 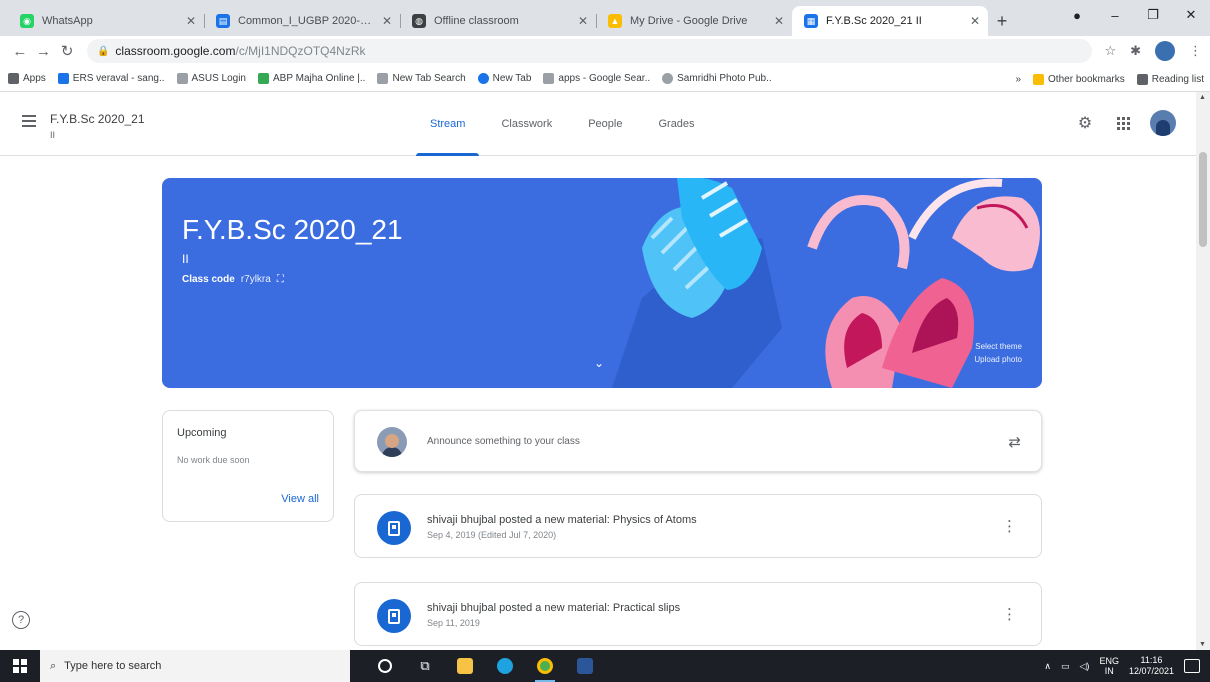 I want to click on extensions-icon: ✱, so click(x=1135, y=51).